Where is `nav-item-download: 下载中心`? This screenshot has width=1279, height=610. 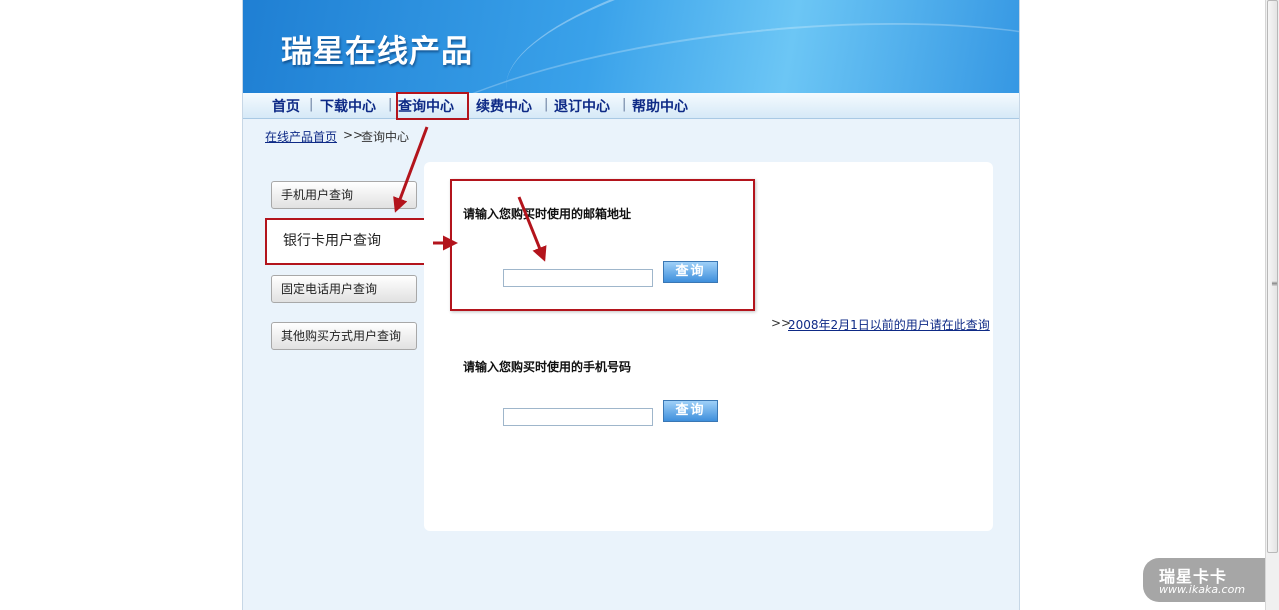
nav-item-download: 下载中心 is located at coordinates (348, 106).